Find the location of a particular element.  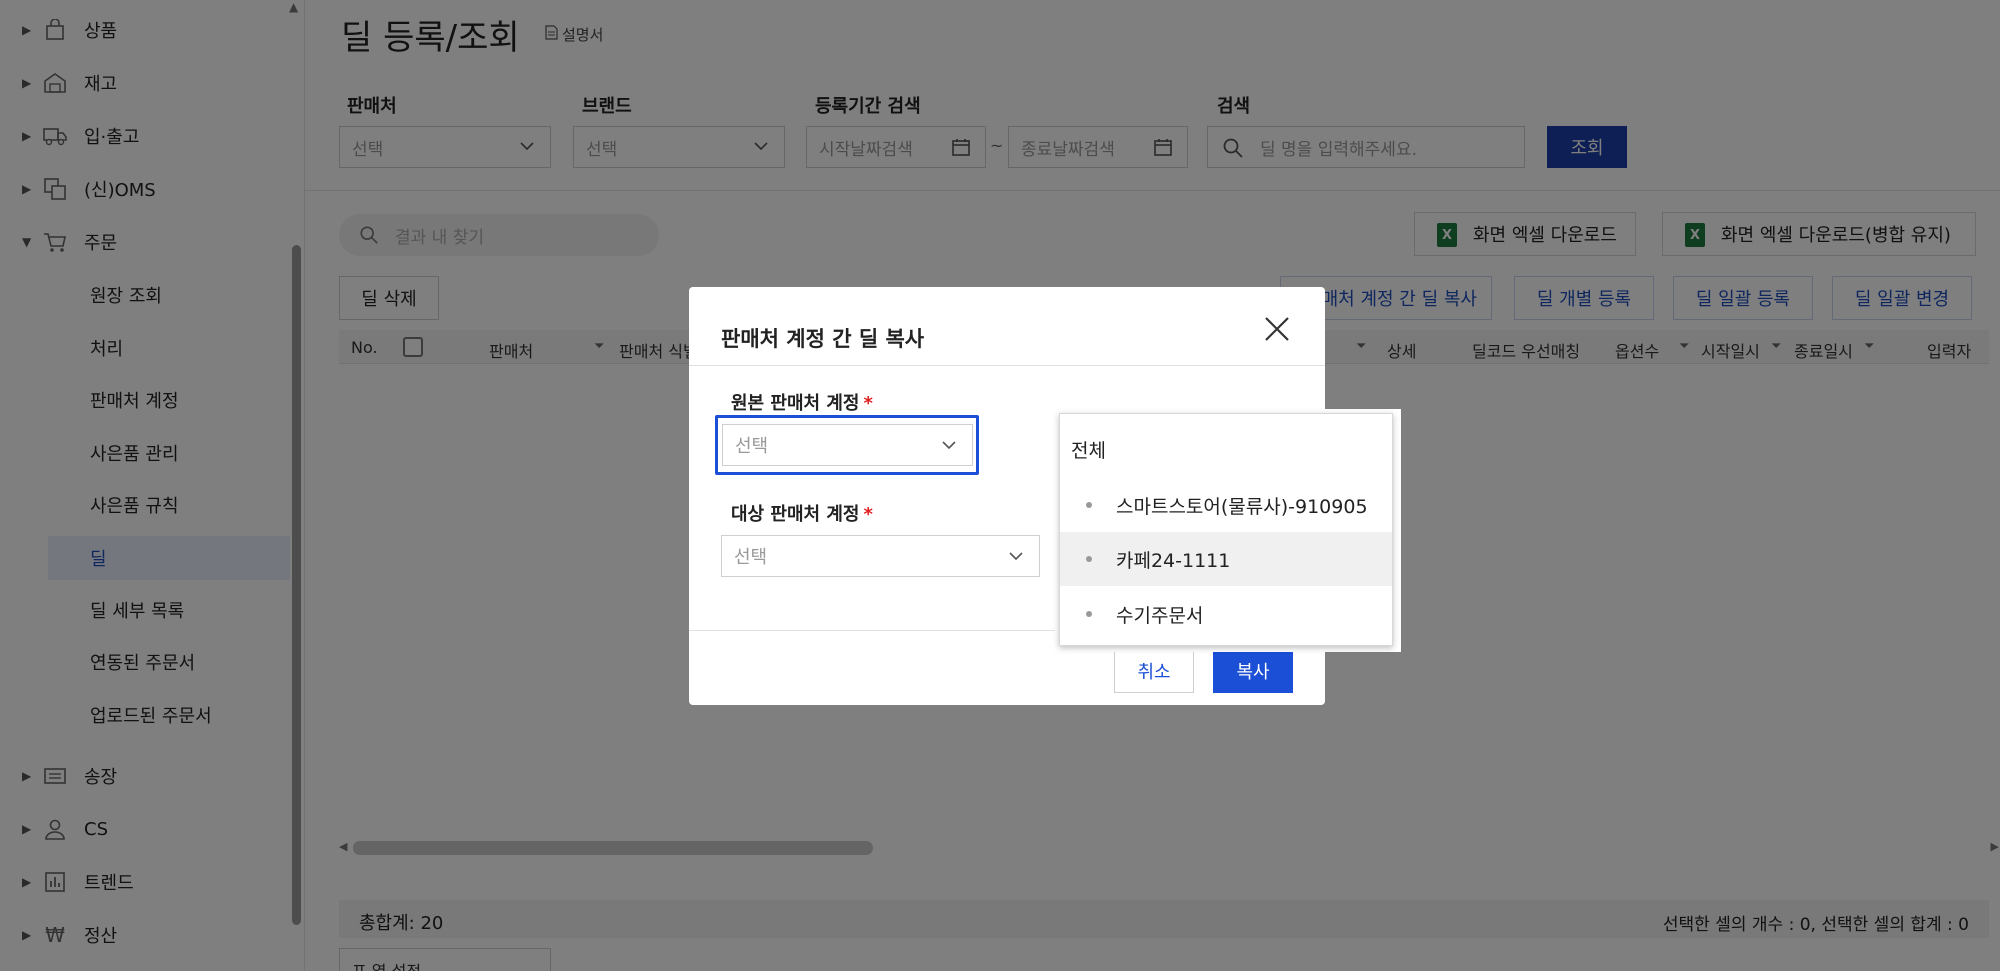

source-account-value: 선택 is located at coordinates (752, 446).